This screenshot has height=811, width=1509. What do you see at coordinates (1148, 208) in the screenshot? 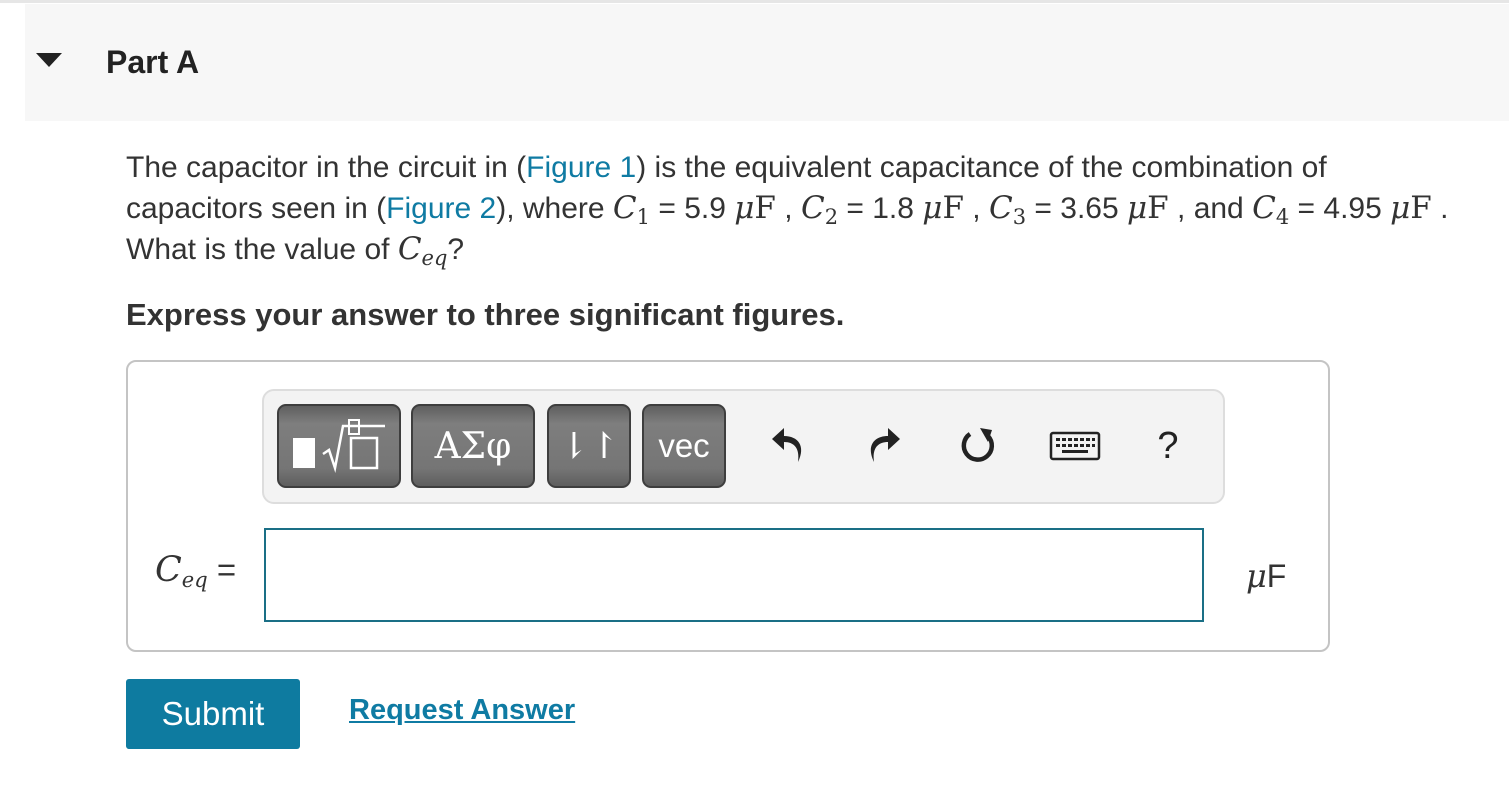
I see `c3-unit: μF` at bounding box center [1148, 208].